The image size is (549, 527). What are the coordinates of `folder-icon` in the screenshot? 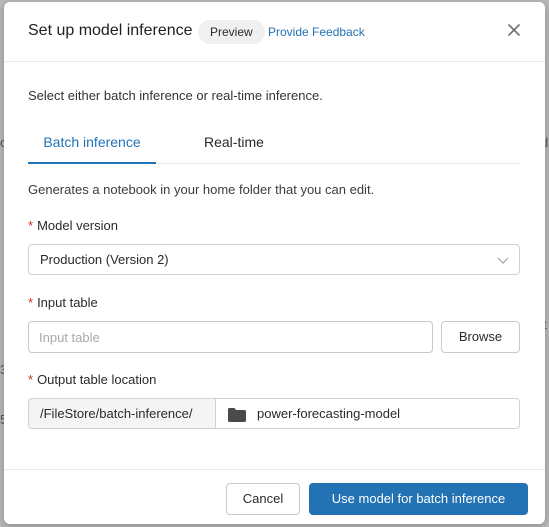 It's located at (237, 415).